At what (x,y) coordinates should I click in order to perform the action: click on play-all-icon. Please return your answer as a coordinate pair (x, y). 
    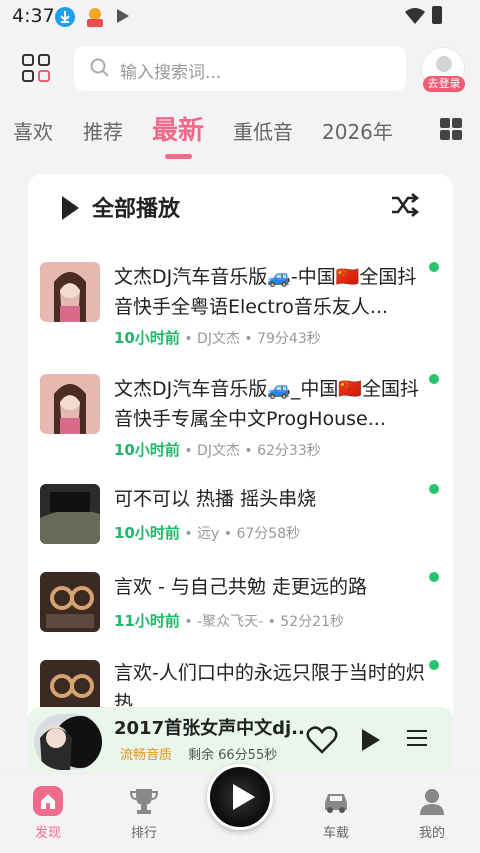
    Looking at the image, I should click on (70, 208).